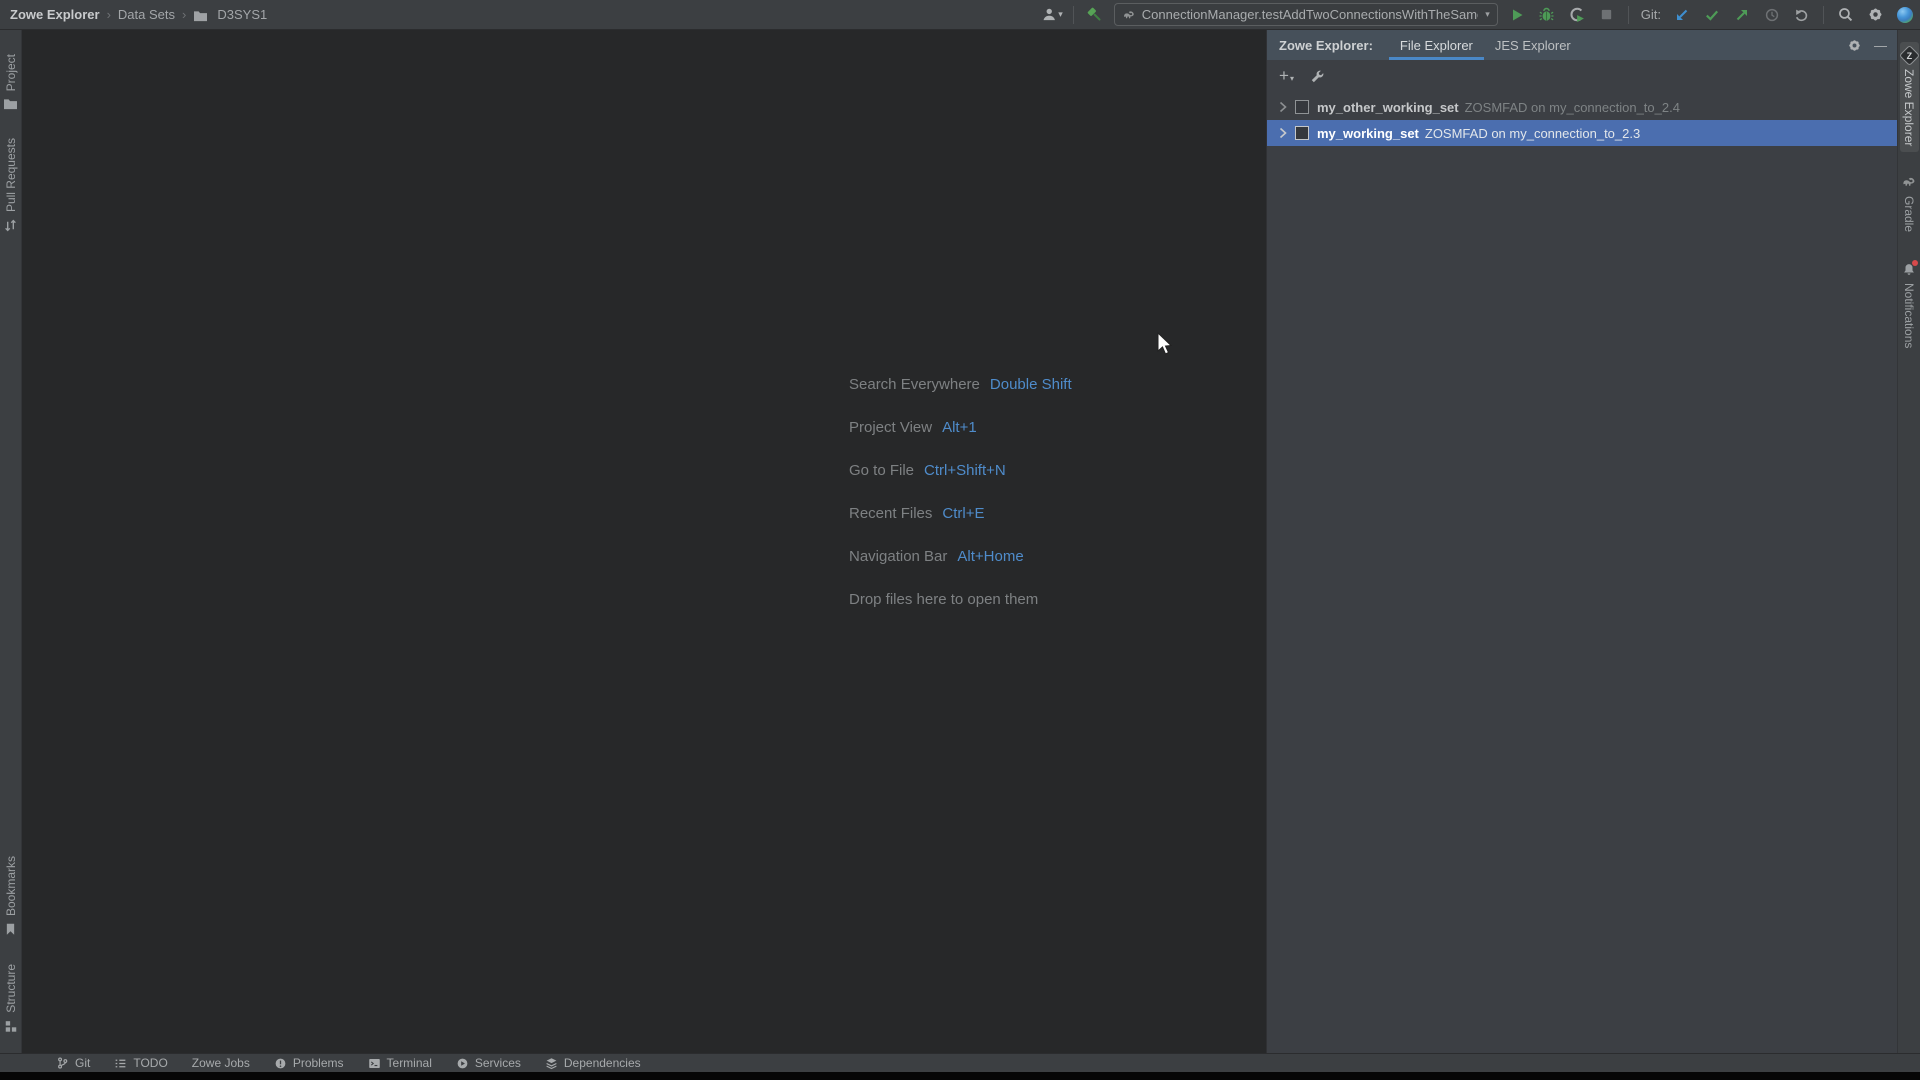 The image size is (1920, 1080). What do you see at coordinates (1682, 15) in the screenshot?
I see `git-update-button` at bounding box center [1682, 15].